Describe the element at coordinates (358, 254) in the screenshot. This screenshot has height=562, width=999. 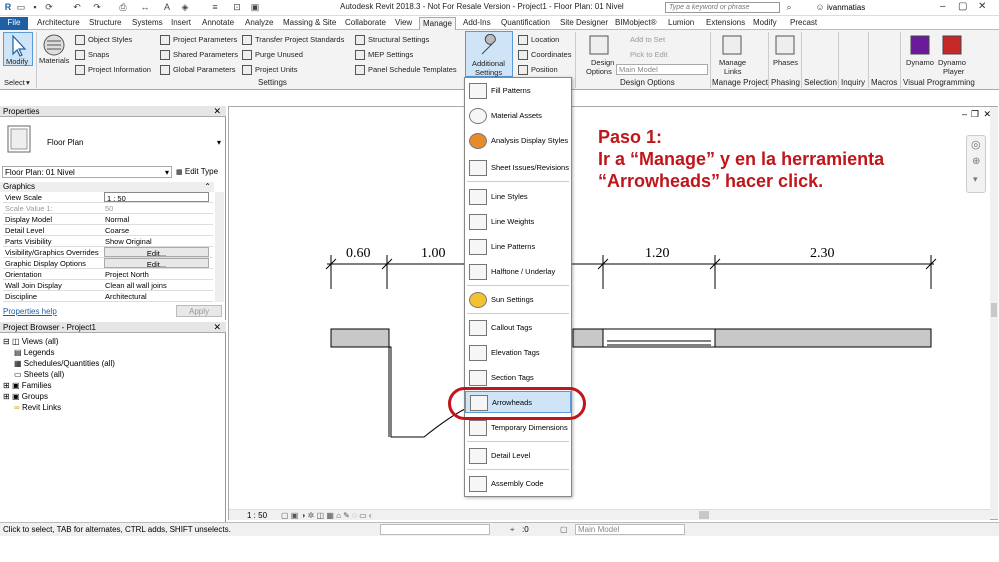
I see `dimension-label: 0.60` at that location.